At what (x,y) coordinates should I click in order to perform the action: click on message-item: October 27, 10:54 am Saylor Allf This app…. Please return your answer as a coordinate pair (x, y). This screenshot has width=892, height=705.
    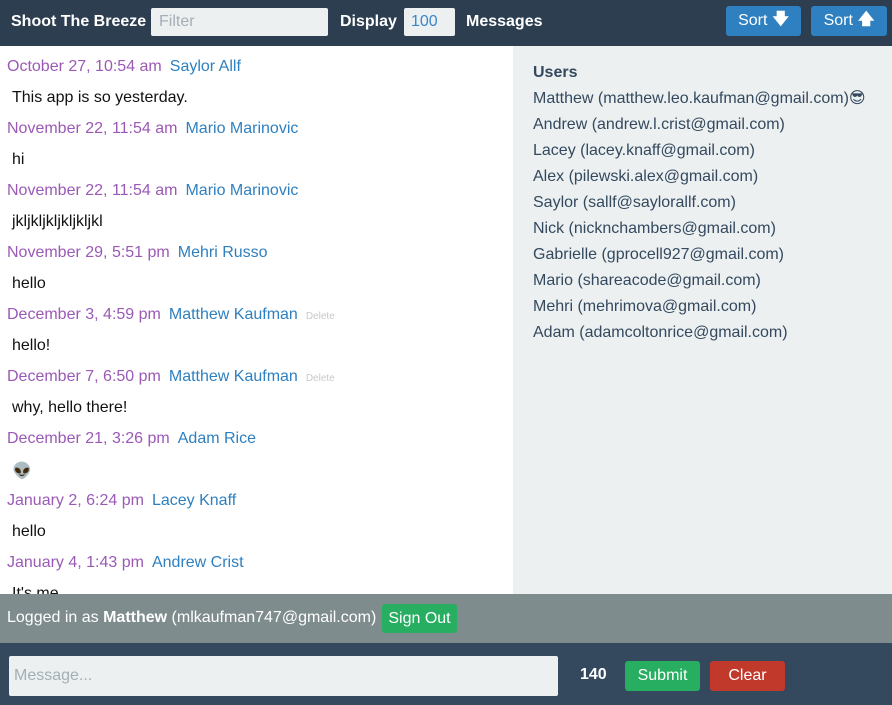
    Looking at the image, I should click on (256, 77).